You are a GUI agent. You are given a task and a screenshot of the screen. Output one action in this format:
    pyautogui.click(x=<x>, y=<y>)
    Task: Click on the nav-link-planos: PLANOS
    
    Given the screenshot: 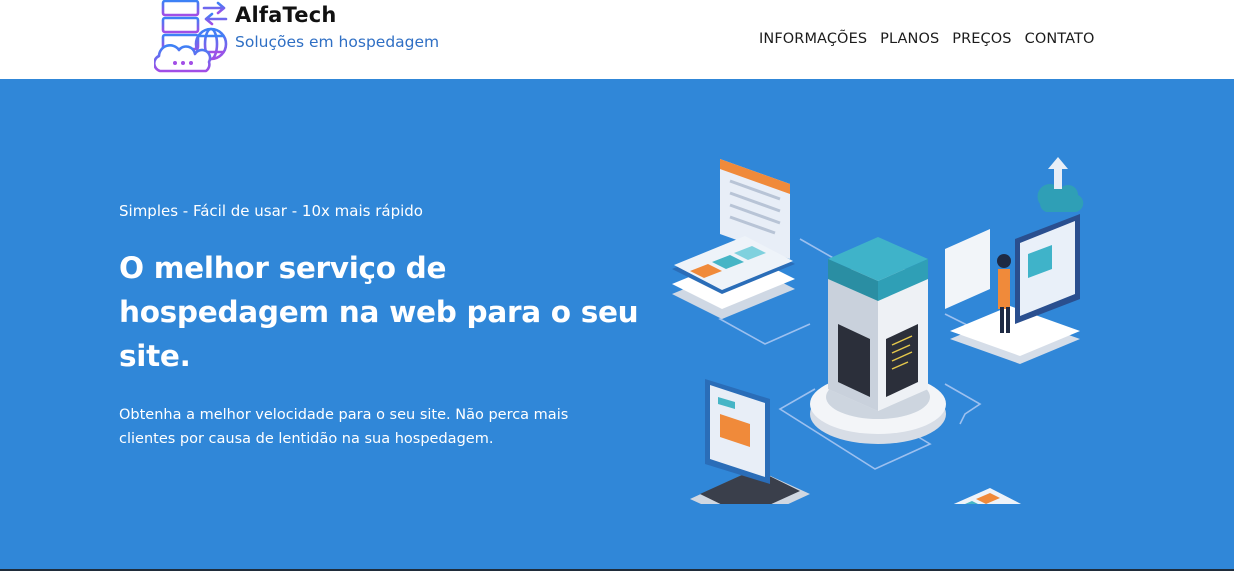 What is the action you would take?
    pyautogui.click(x=909, y=39)
    